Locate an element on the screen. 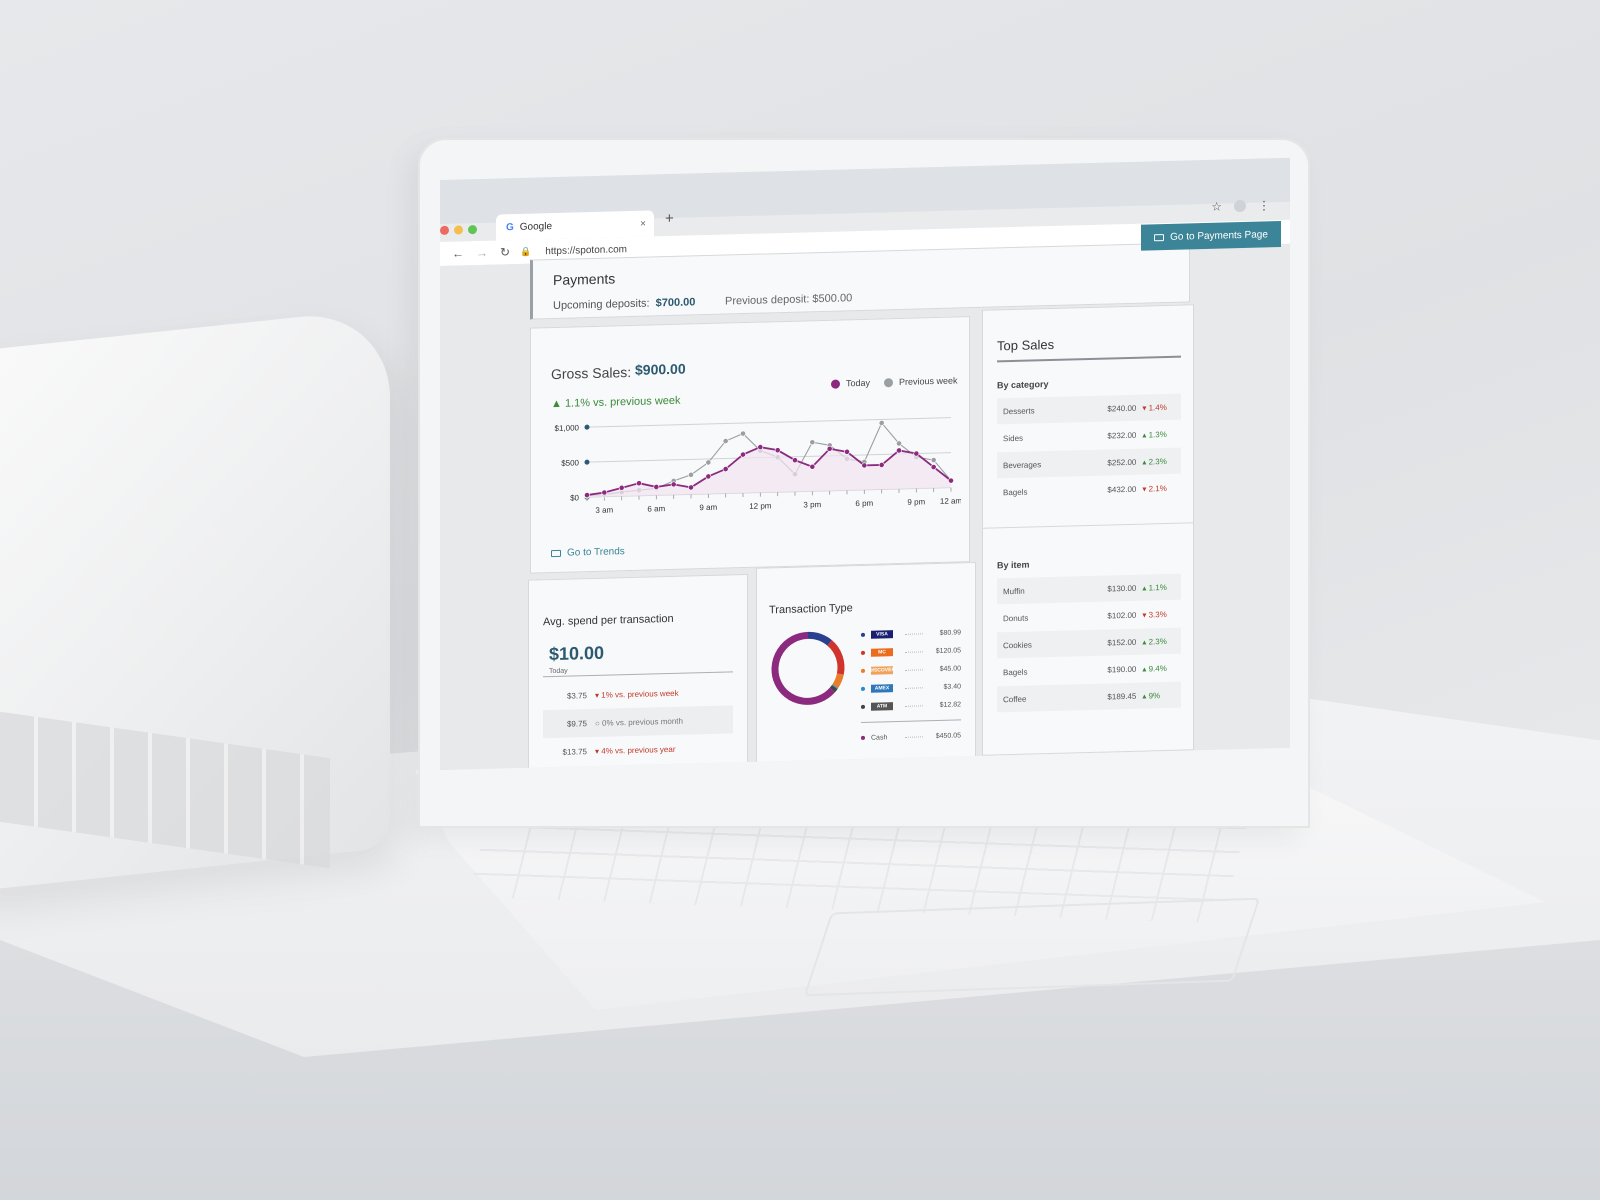 Image resolution: width=1600 pixels, height=1200 pixels. minimize-window-button is located at coordinates (458, 230).